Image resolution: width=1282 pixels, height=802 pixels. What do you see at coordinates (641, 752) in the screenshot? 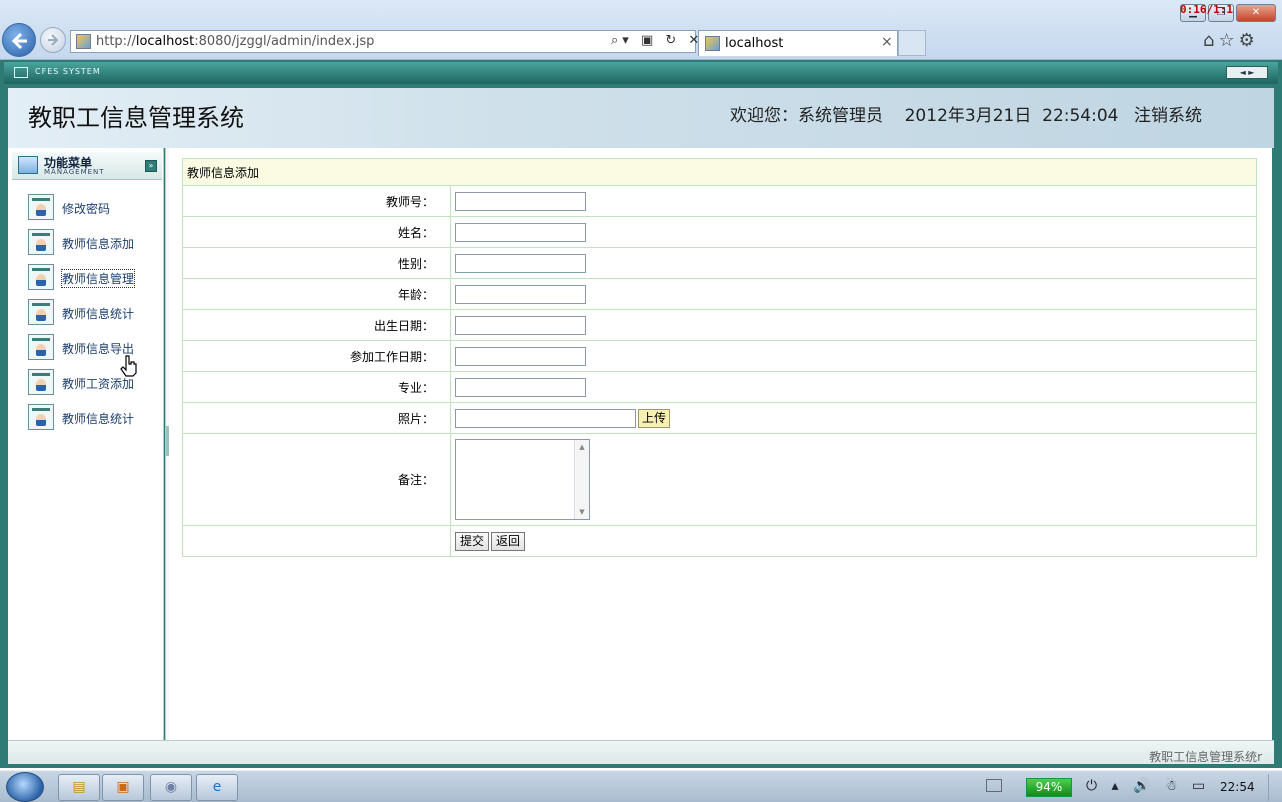
I see `status-bar: 教职工信息管理系统r` at bounding box center [641, 752].